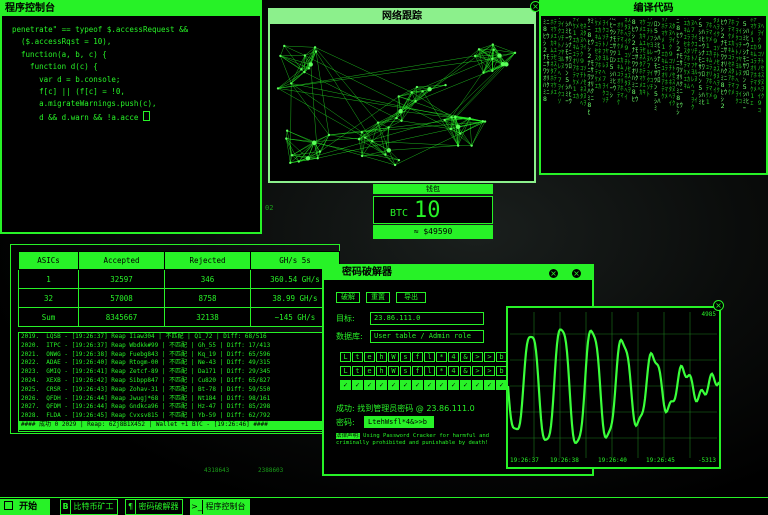 The width and height of the screenshot is (768, 515). I want to click on reset-button: 重置, so click(378, 297).